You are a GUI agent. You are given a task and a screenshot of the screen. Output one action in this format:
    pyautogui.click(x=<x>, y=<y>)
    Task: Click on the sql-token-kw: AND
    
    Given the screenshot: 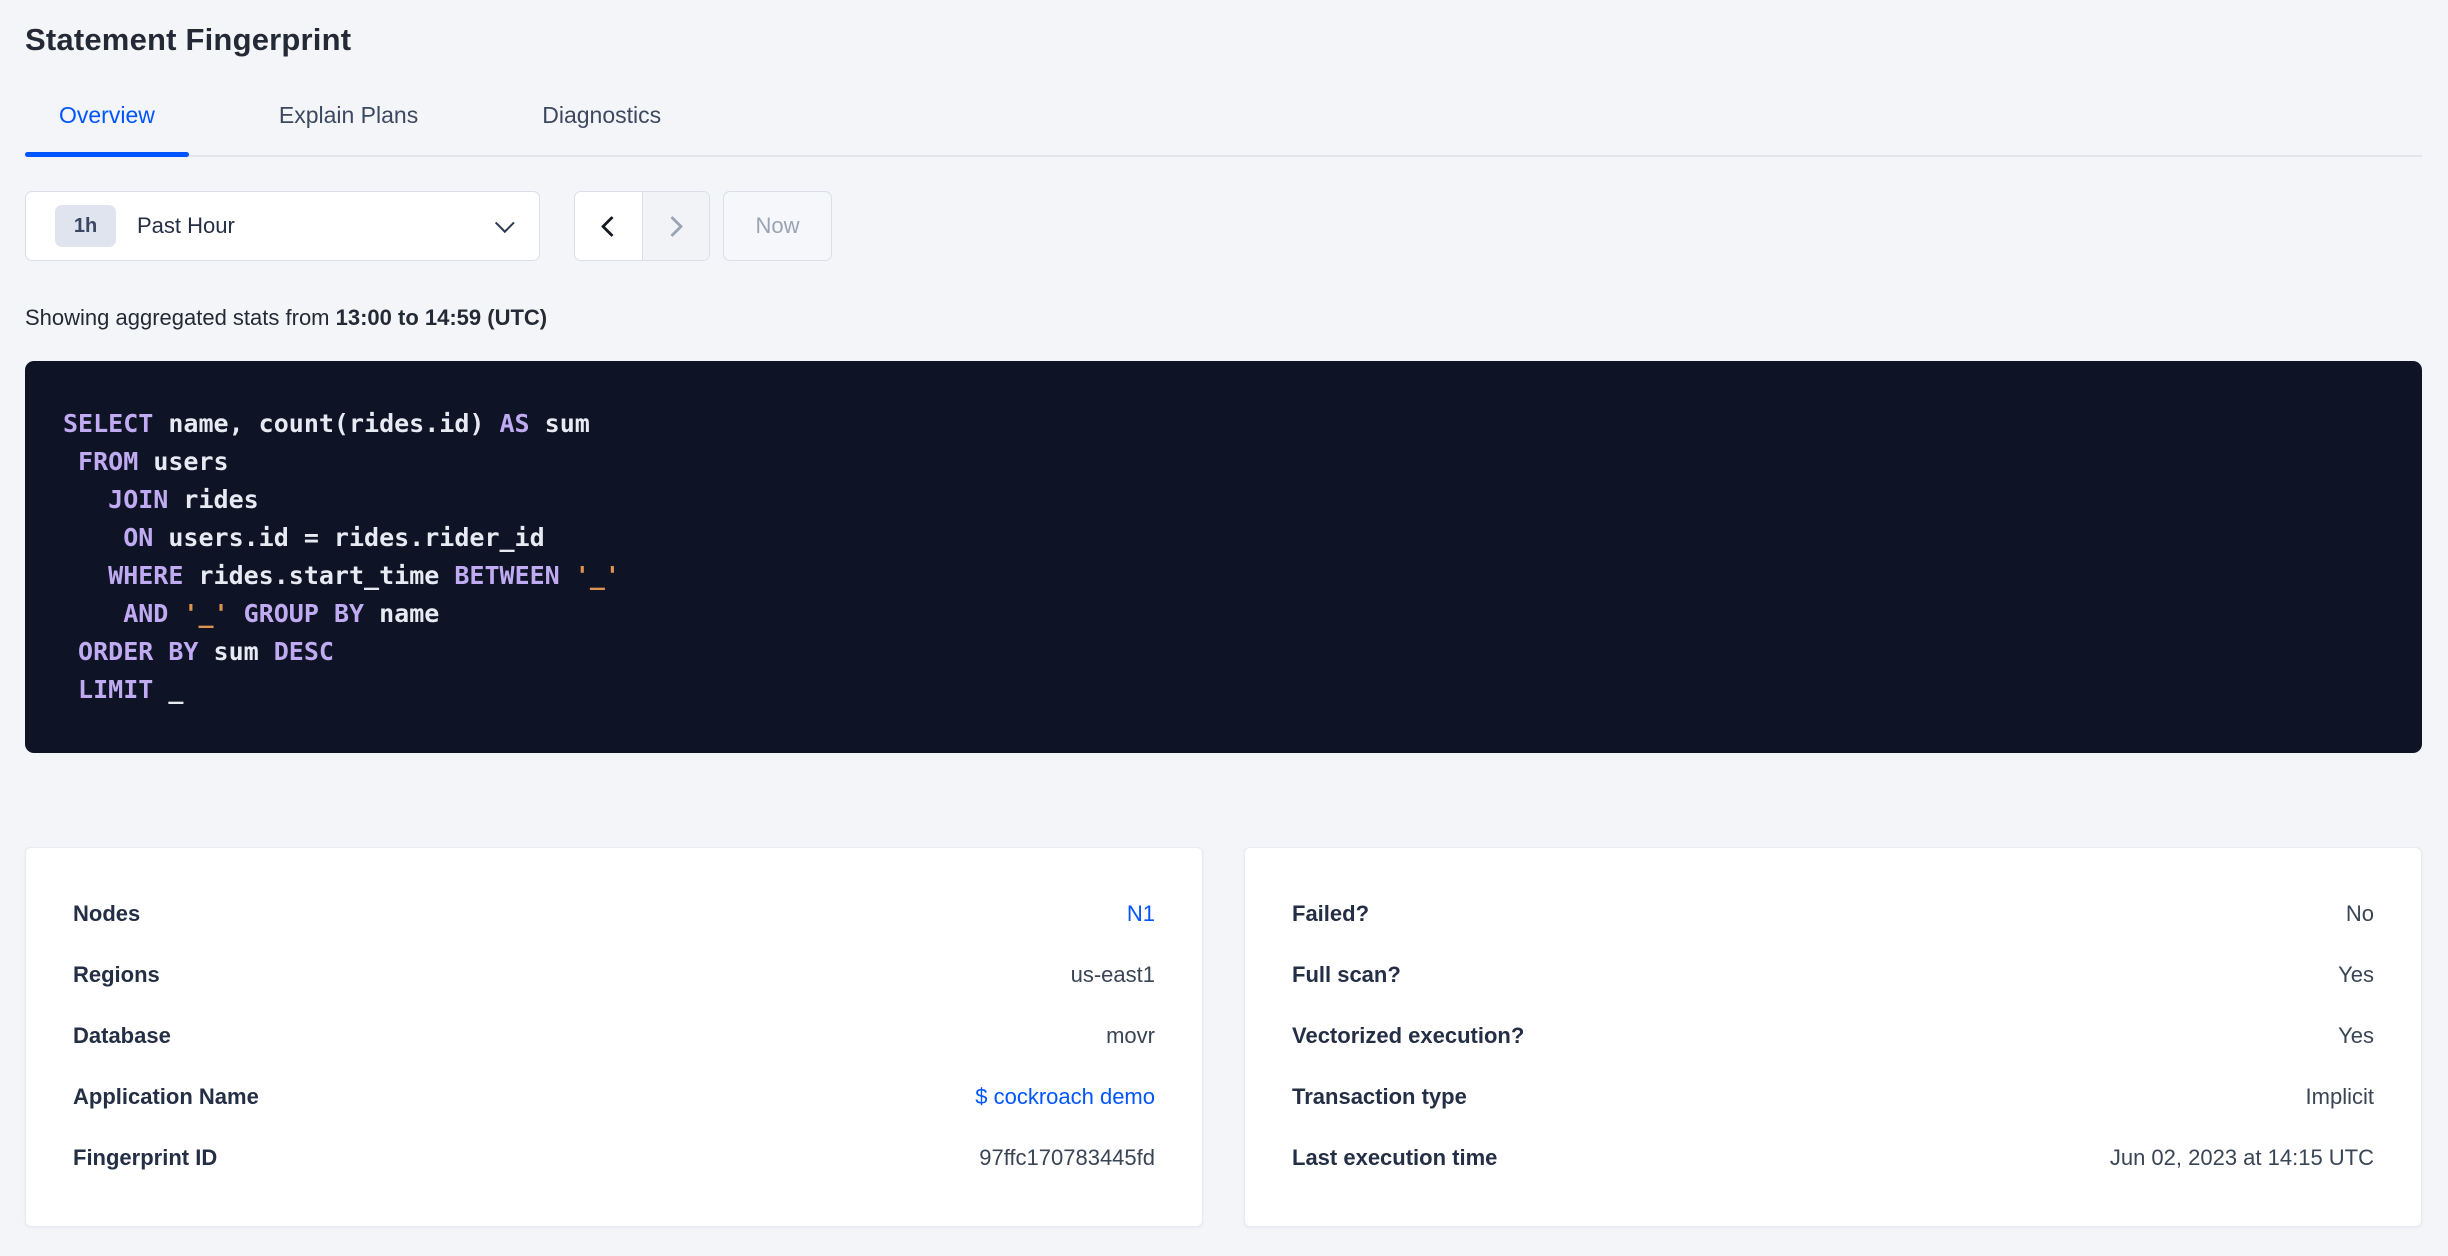 What is the action you would take?
    pyautogui.click(x=116, y=613)
    